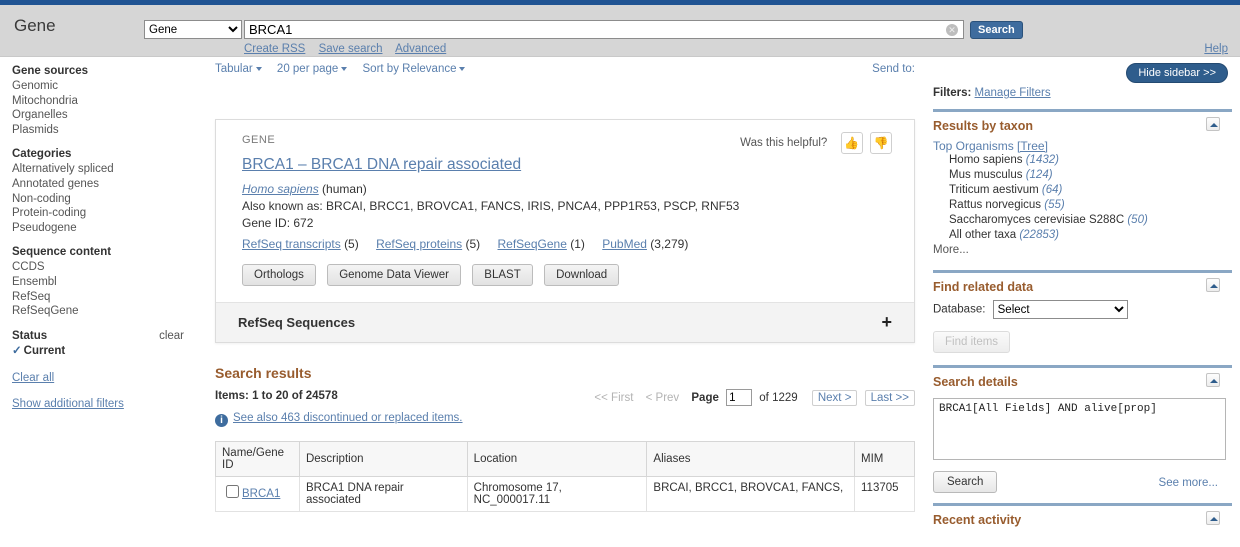 The width and height of the screenshot is (1240, 547). Describe the element at coordinates (1087, 190) in the screenshot. I see `taxon-item-triticum-aestivum: Triticum aestivum (64)` at that location.